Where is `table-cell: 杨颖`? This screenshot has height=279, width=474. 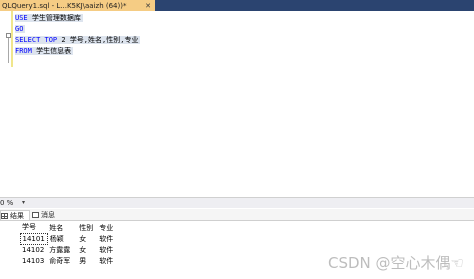 table-cell: 杨颖 is located at coordinates (62, 238).